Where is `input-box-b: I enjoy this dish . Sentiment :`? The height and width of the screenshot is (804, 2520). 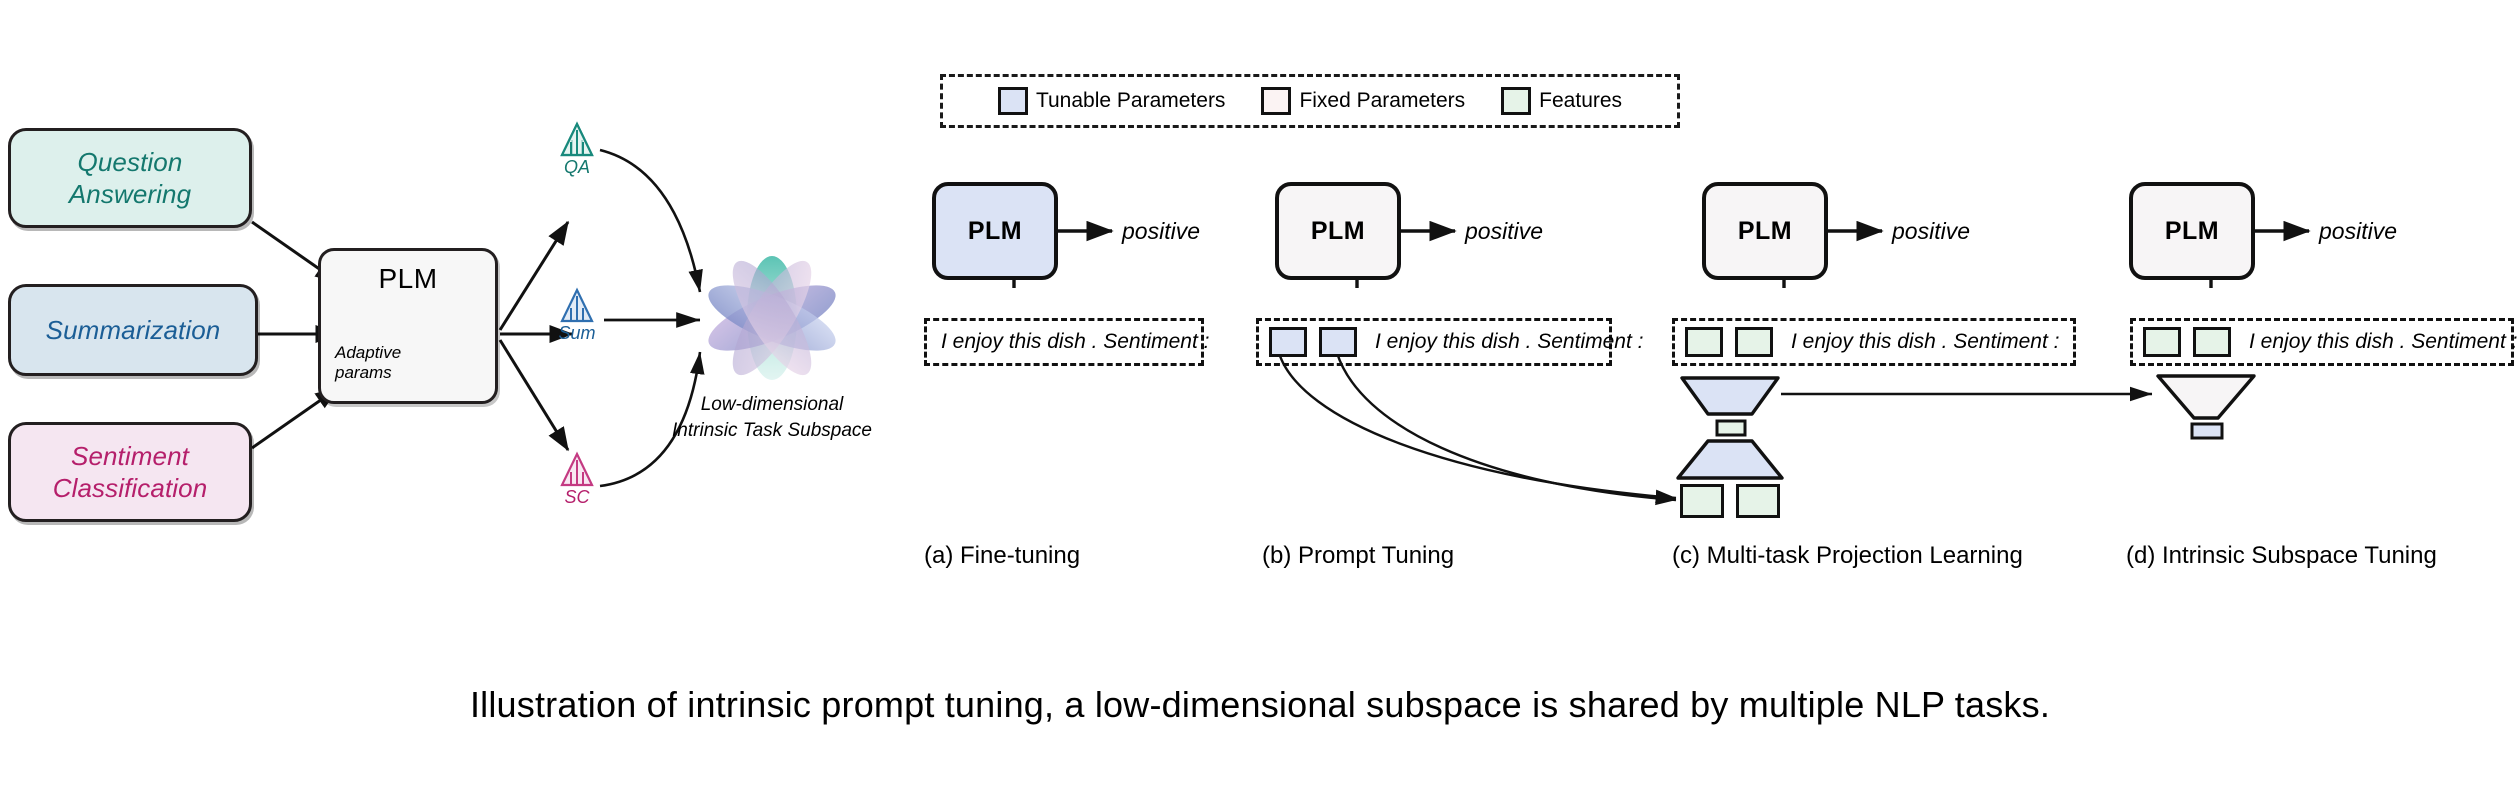 input-box-b: I enjoy this dish . Sentiment : is located at coordinates (1449, 342).